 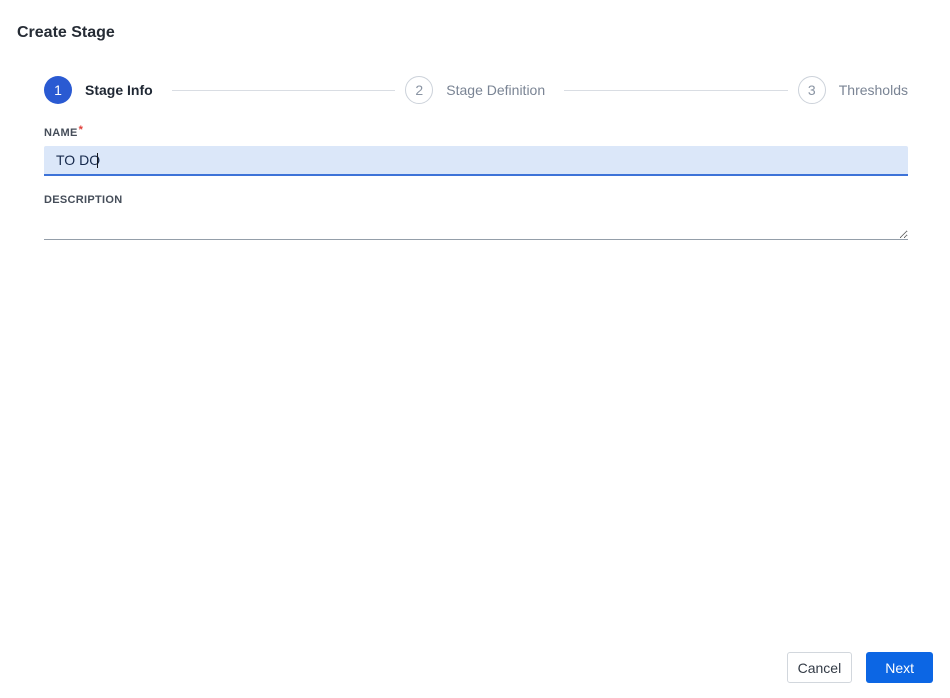 I want to click on step-1-circle: 1, so click(x=58, y=90).